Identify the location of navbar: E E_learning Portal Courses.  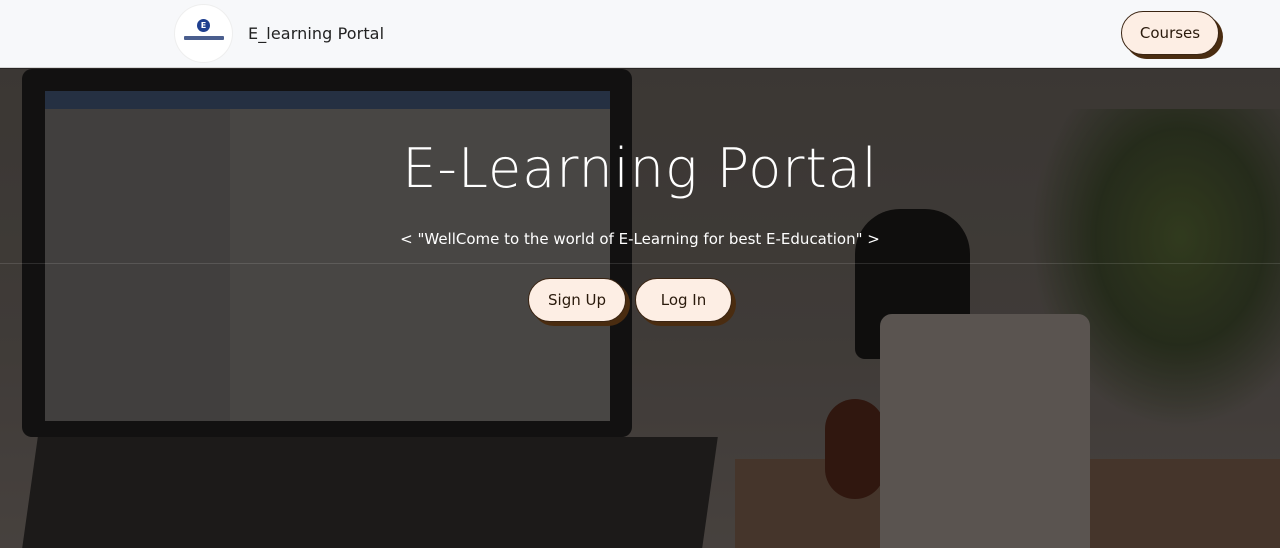
(640, 34).